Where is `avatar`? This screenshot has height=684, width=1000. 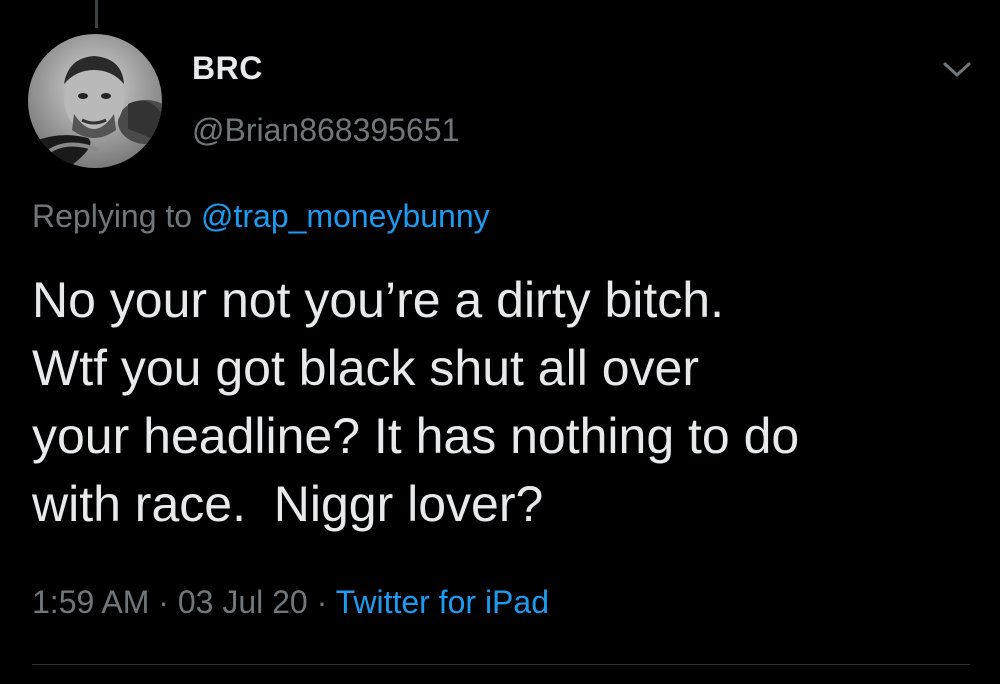
avatar is located at coordinates (95, 101).